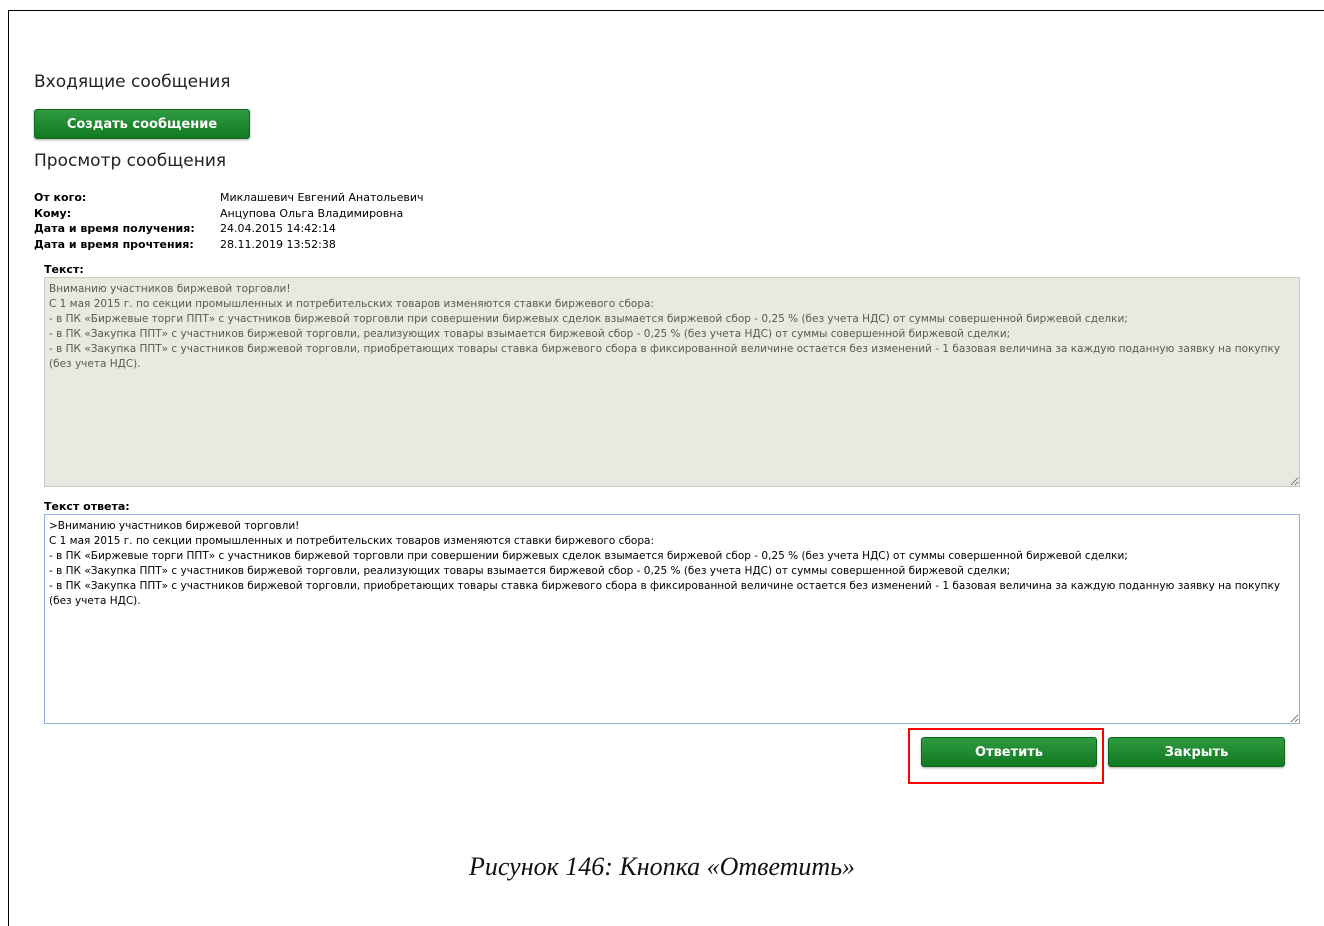 This screenshot has height=926, width=1324. Describe the element at coordinates (60, 197) in the screenshot. I see `meta-label-from: От кого:` at that location.